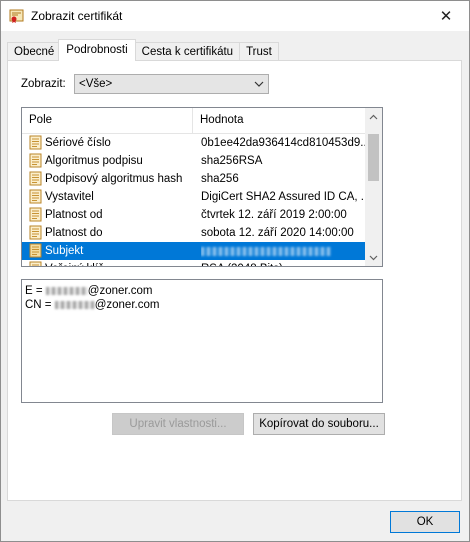 The width and height of the screenshot is (470, 542). What do you see at coordinates (74, 215) in the screenshot?
I see `row-field-name: Platnost od` at bounding box center [74, 215].